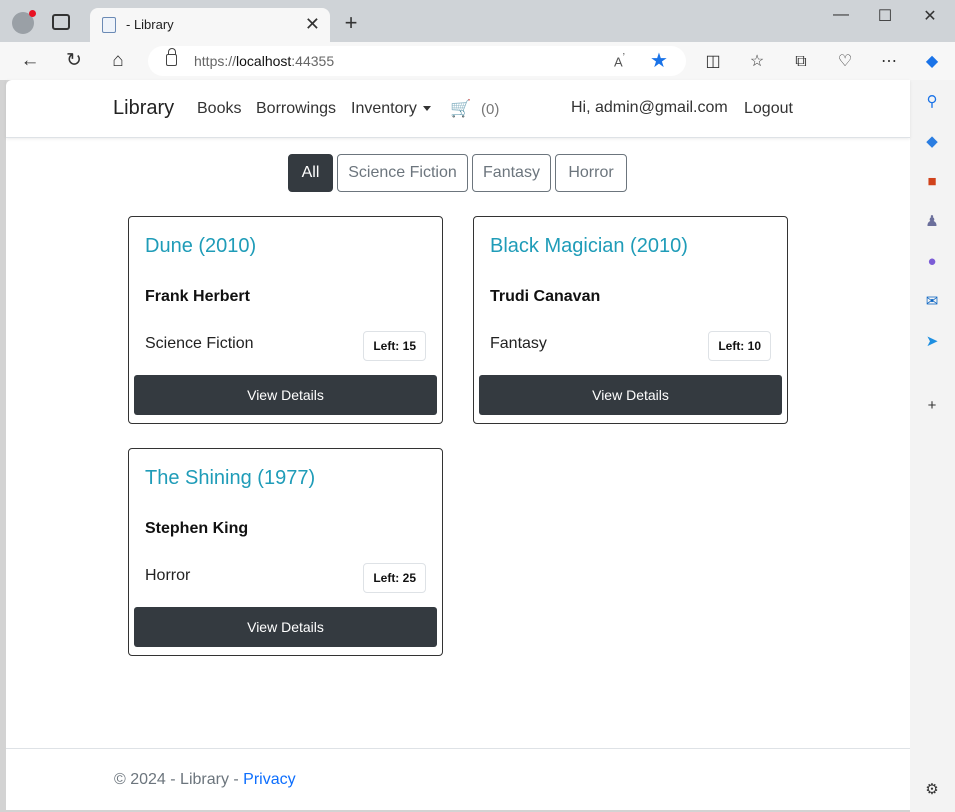 Image resolution: width=955 pixels, height=812 pixels. What do you see at coordinates (659, 60) in the screenshot?
I see `favorite-star-icon: ★` at bounding box center [659, 60].